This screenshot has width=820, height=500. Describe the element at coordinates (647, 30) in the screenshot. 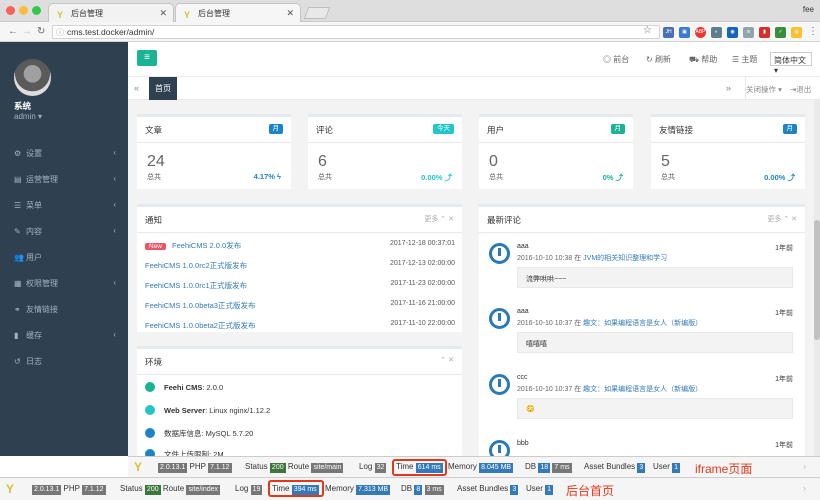

I see `bookmark-star-icon: ☆` at that location.